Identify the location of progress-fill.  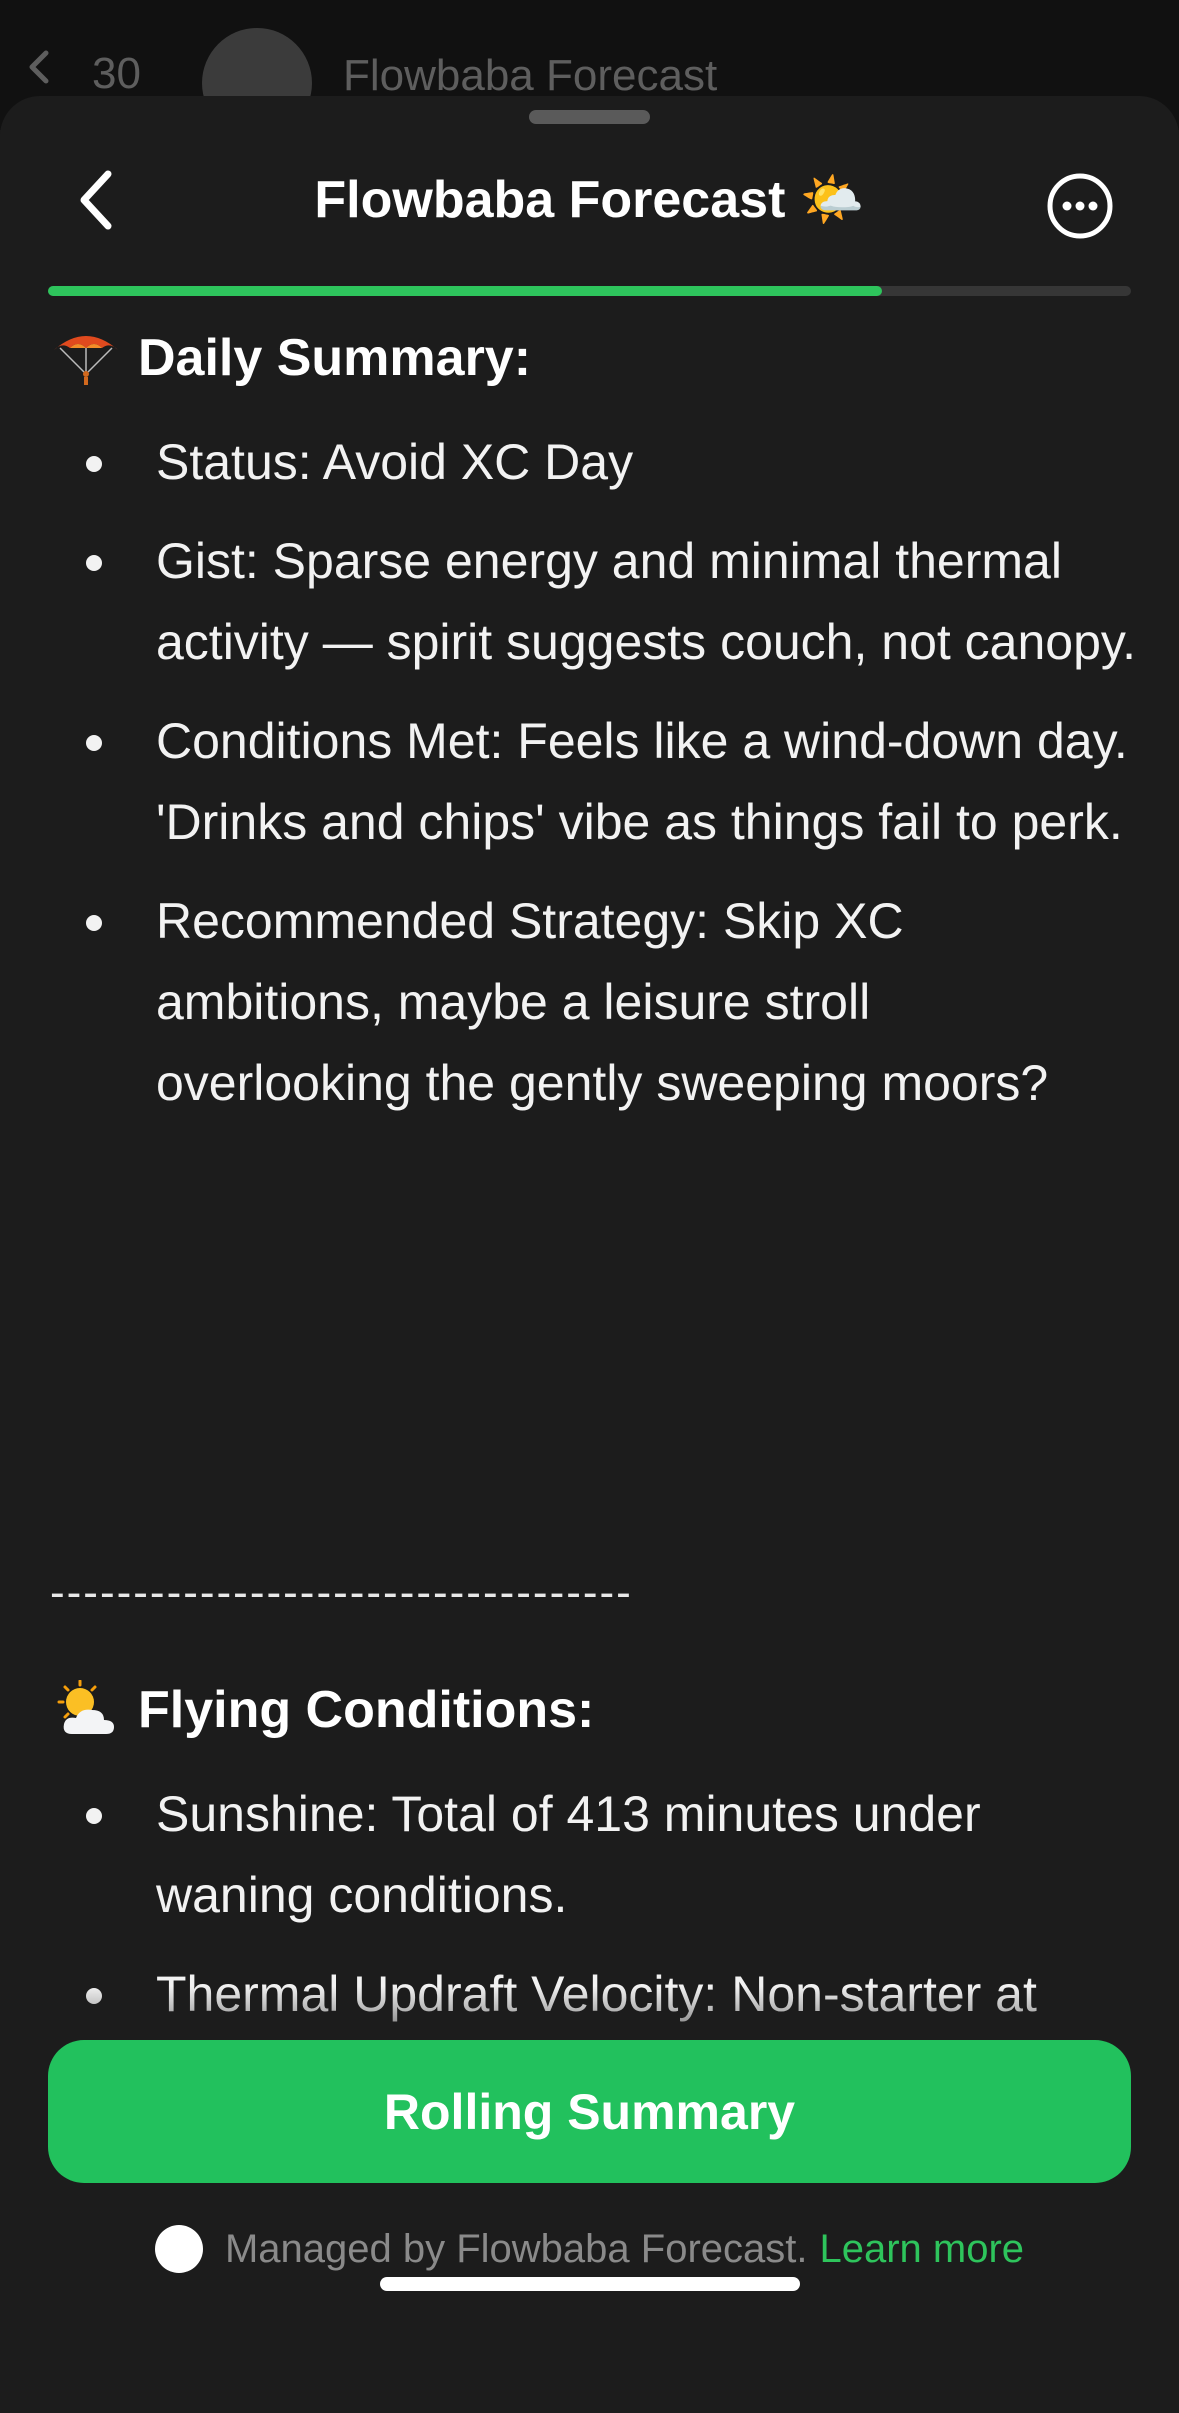
(465, 291).